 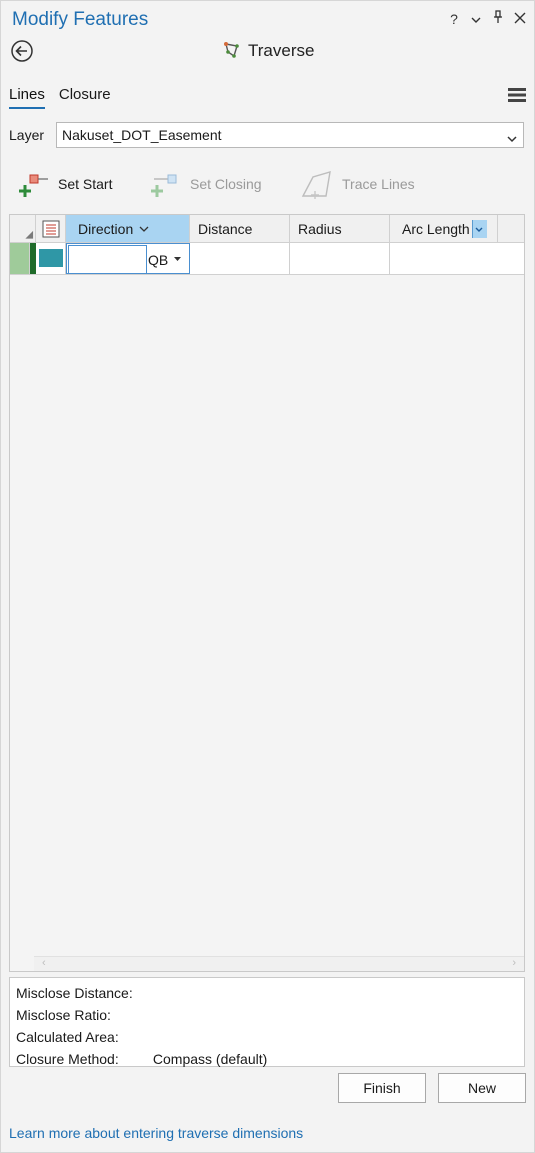 I want to click on horizontal-scrollbar: ‹ ›, so click(x=279, y=963).